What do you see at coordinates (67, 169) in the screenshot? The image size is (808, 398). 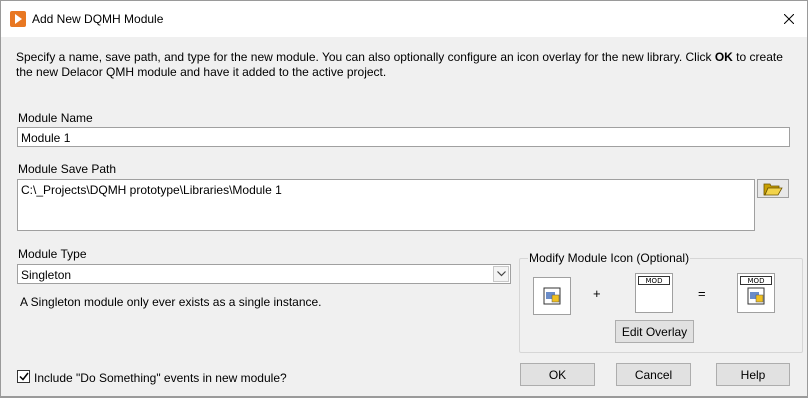 I see `save-path-label: Module Save Path` at bounding box center [67, 169].